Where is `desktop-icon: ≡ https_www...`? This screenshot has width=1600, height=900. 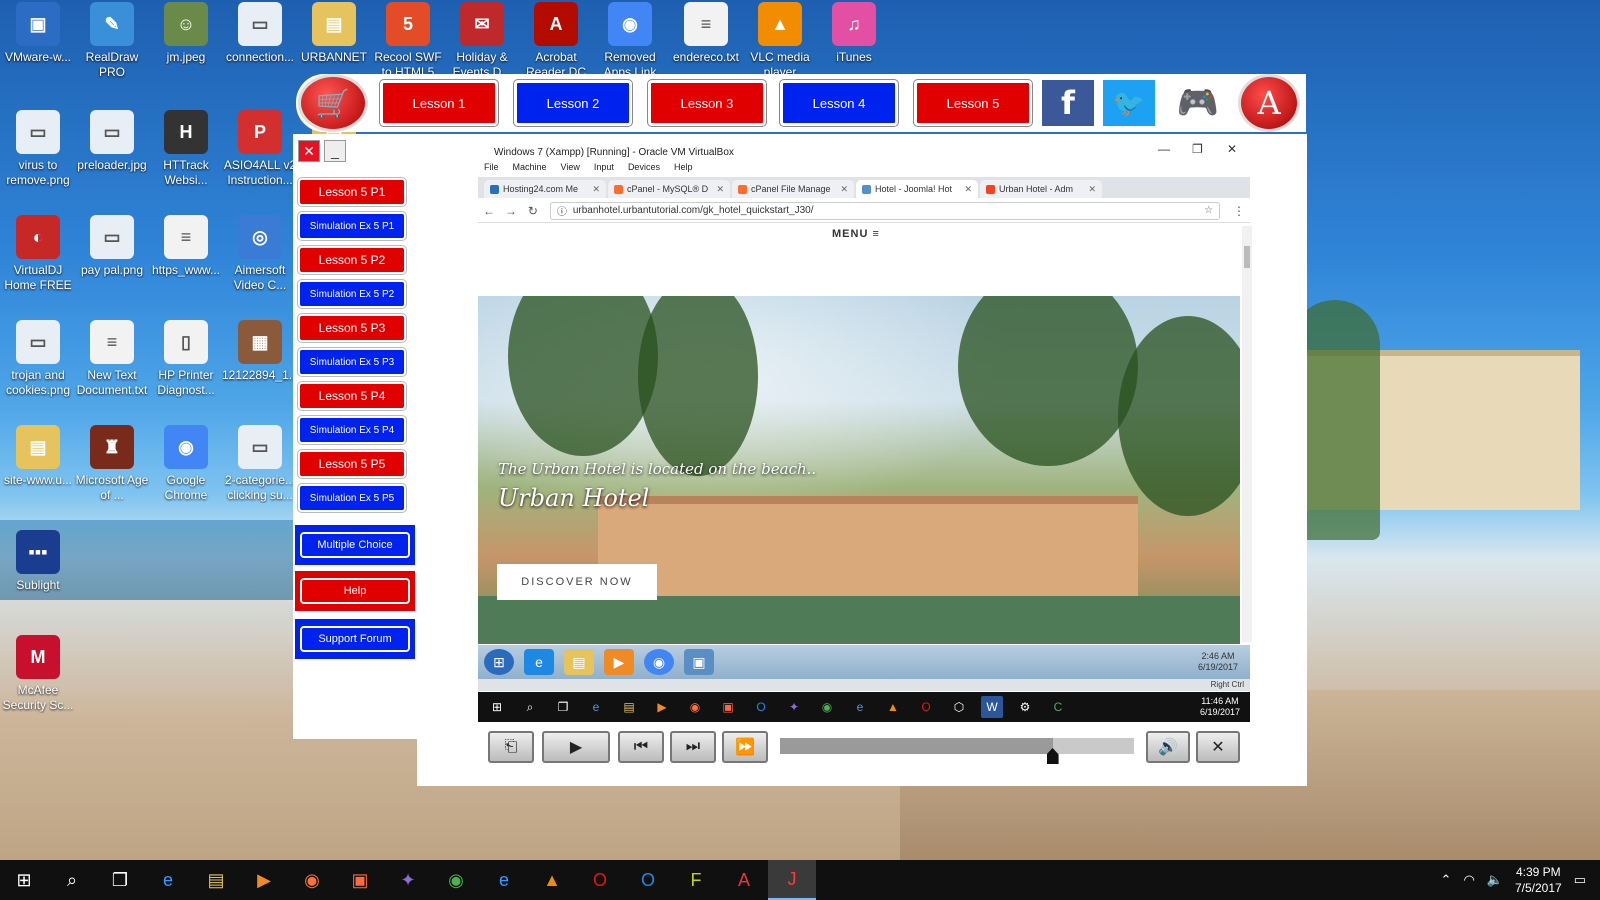
desktop-icon: ≡ https_www... is located at coordinates (186, 246).